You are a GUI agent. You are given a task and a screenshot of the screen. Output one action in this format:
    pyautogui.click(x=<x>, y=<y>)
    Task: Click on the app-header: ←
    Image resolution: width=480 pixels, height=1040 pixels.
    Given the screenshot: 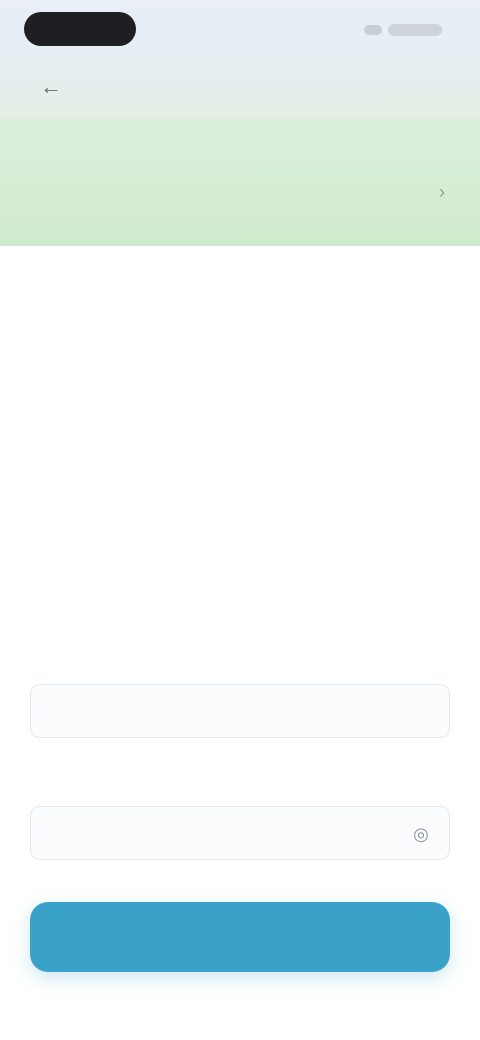 What is the action you would take?
    pyautogui.click(x=240, y=90)
    